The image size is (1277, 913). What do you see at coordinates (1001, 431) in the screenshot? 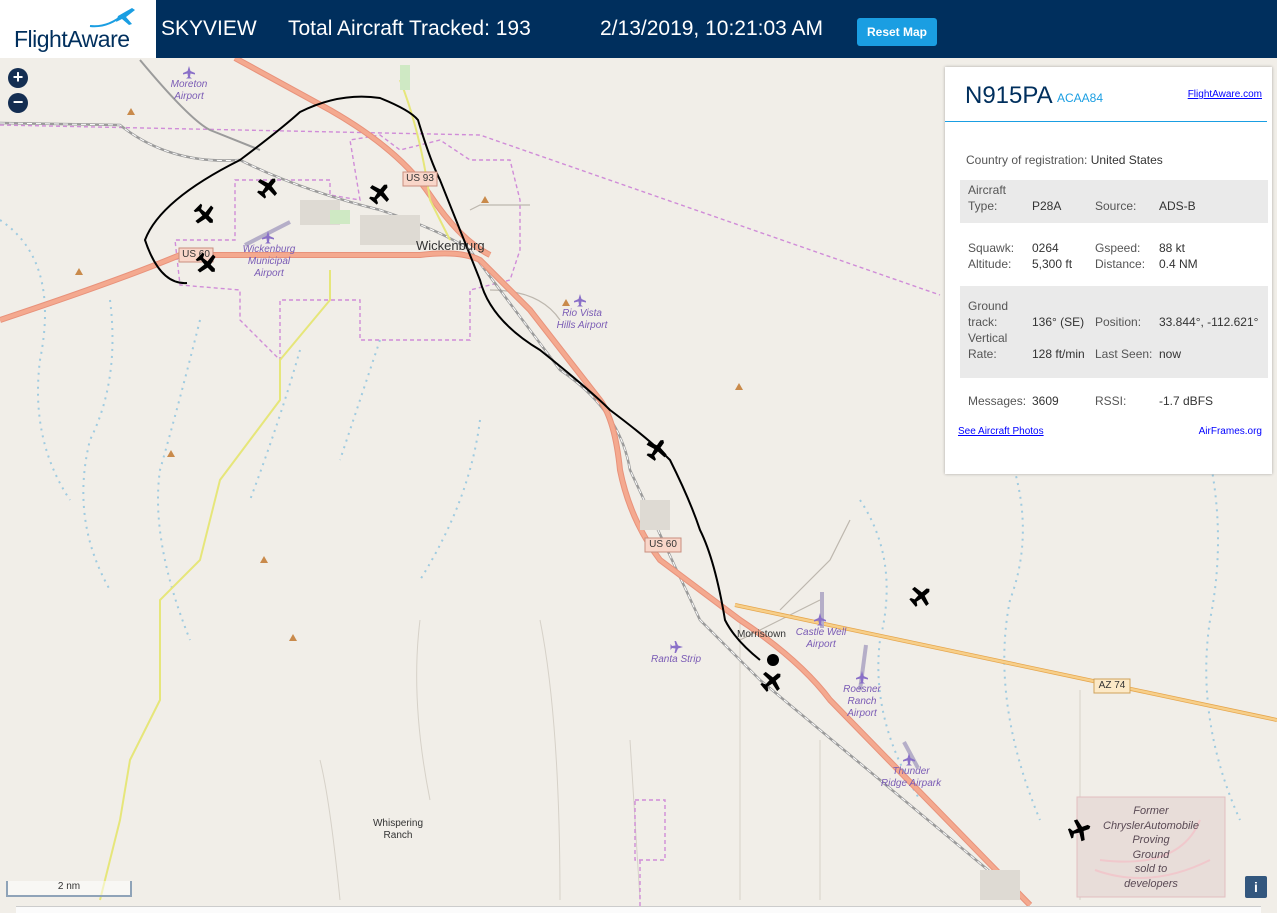
I see `aircraft-photos-link: See Aircraft Photos` at bounding box center [1001, 431].